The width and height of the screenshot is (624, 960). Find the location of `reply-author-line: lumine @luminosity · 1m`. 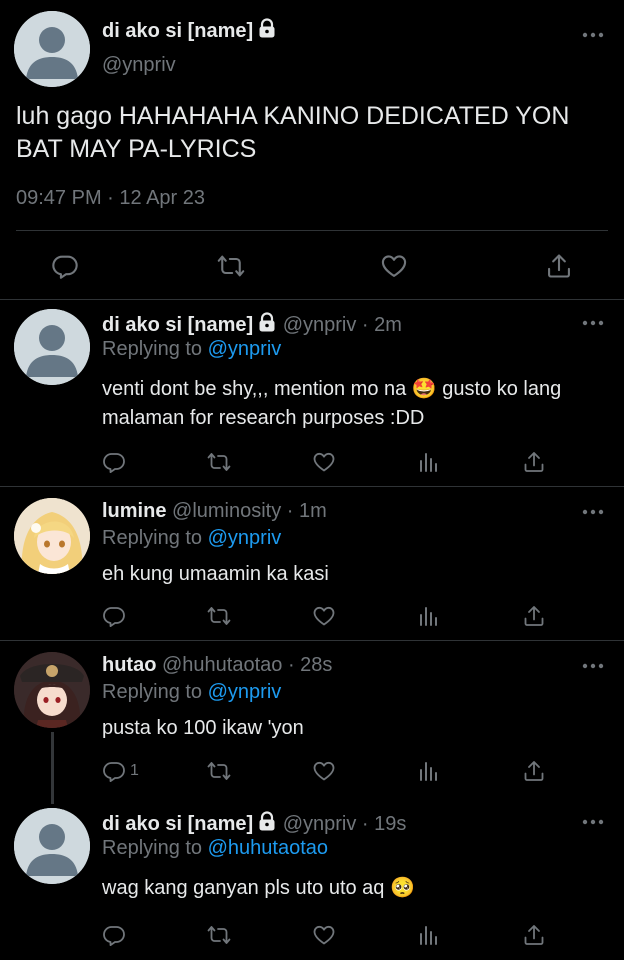

reply-author-line: lumine @luminosity · 1m is located at coordinates (214, 511).